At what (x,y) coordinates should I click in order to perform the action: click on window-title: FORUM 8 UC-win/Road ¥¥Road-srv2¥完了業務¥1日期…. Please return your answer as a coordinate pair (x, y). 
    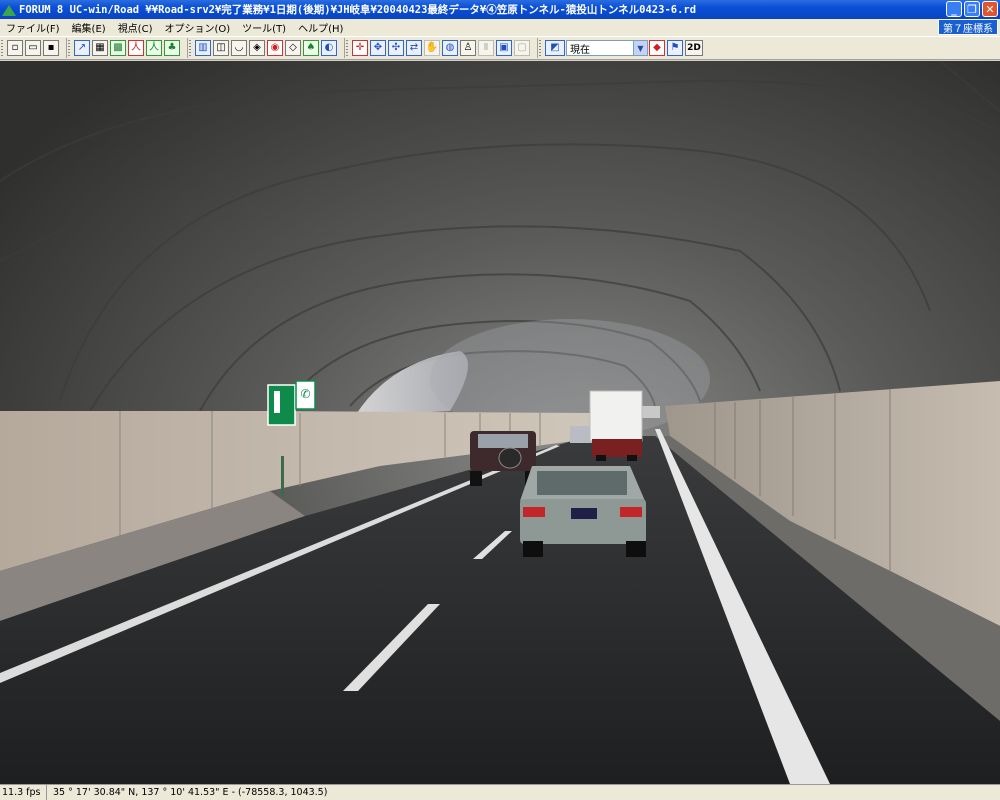
    Looking at the image, I should click on (358, 10).